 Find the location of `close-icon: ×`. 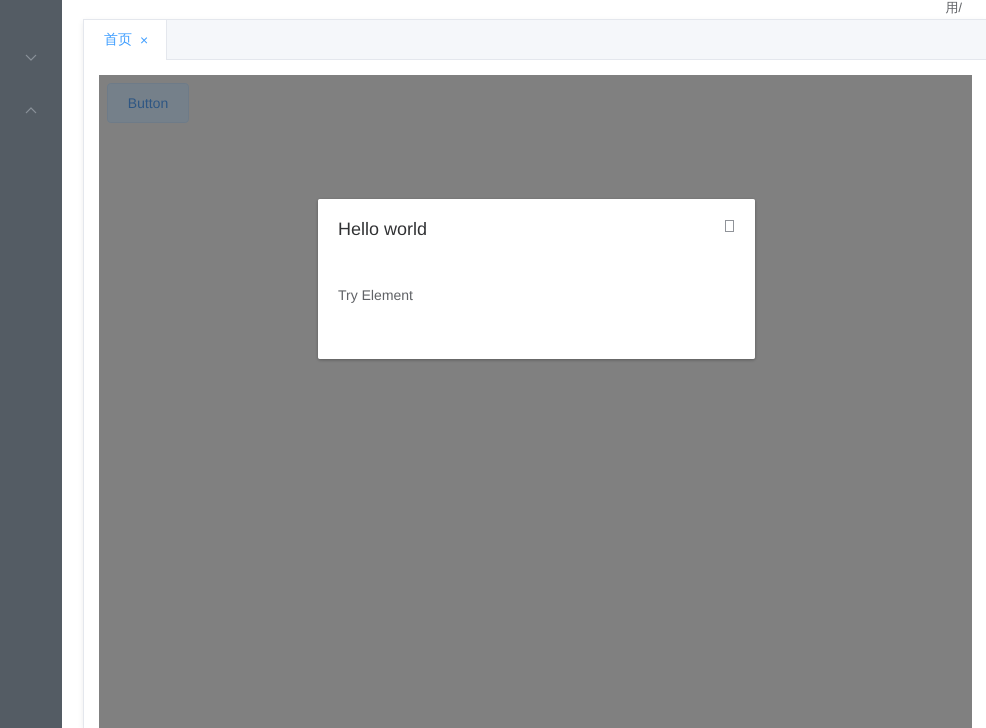

close-icon: × is located at coordinates (144, 40).